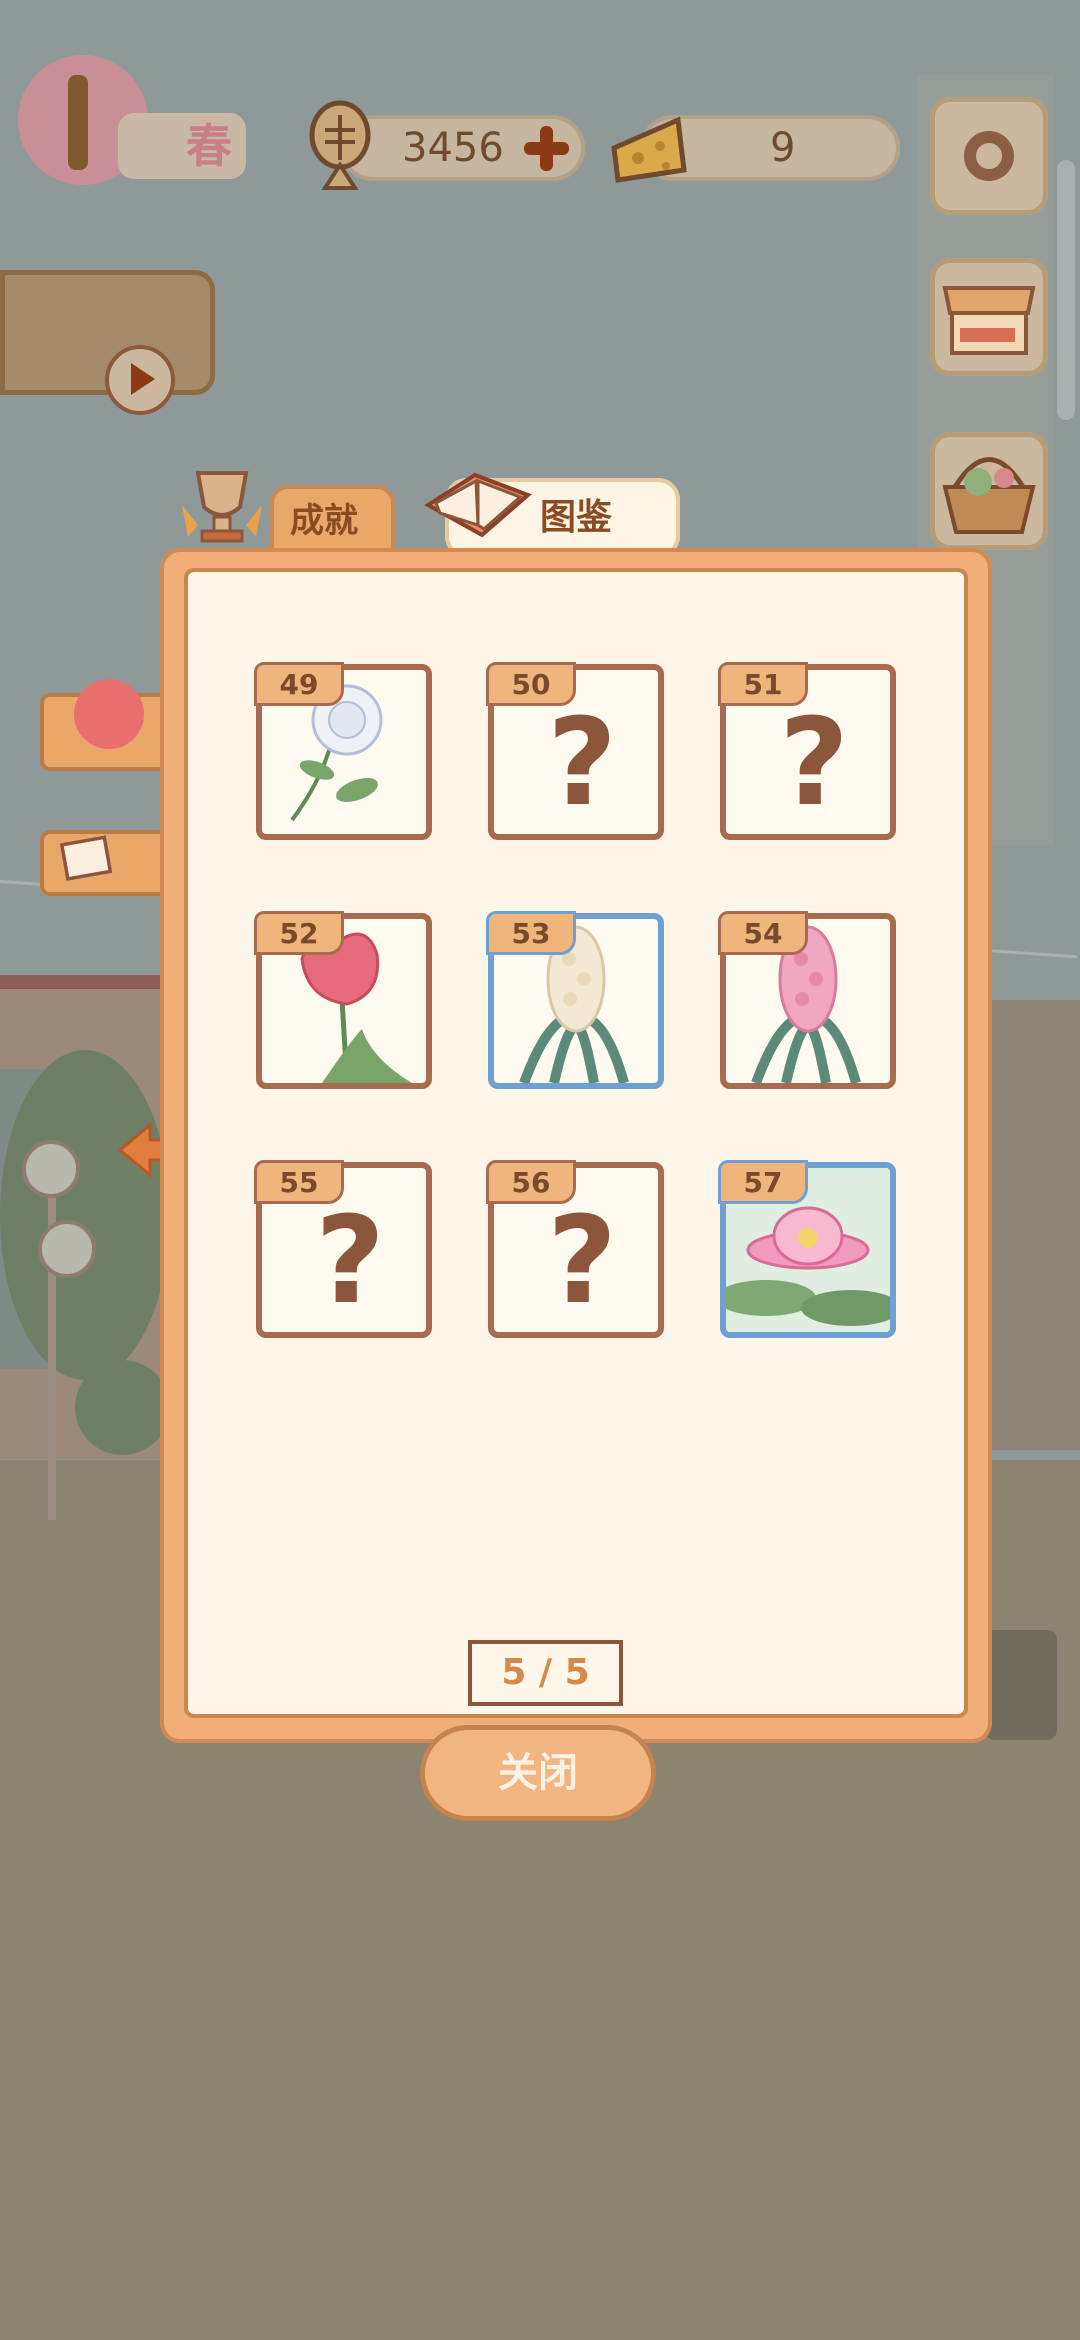  What do you see at coordinates (299, 933) in the screenshot?
I see `card-number: 52` at bounding box center [299, 933].